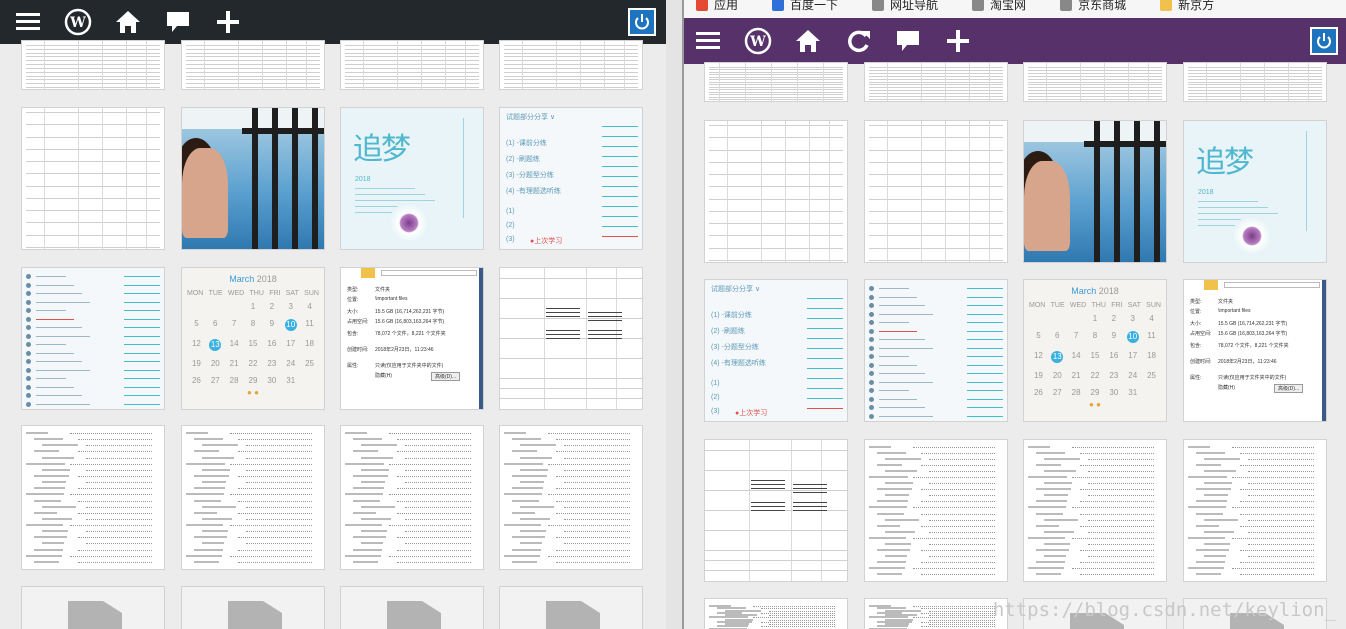 This screenshot has width=1346, height=629. I want to click on list-item: (2) -刷题练, so click(728, 331).